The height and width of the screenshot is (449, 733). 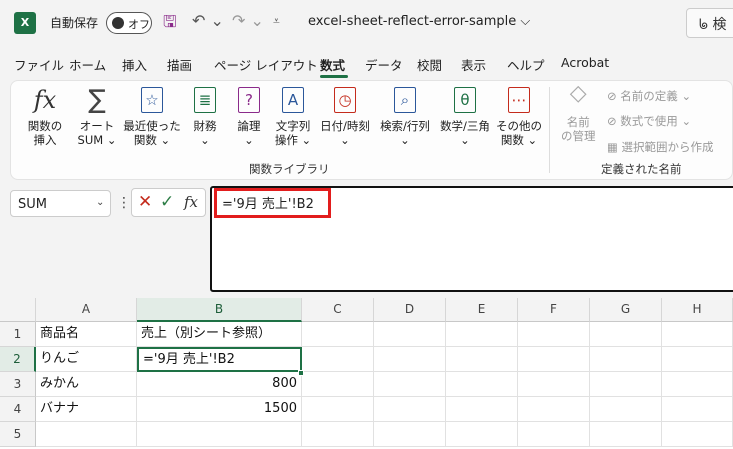 What do you see at coordinates (100, 202) in the screenshot?
I see `chevron-down-icon: ⌄` at bounding box center [100, 202].